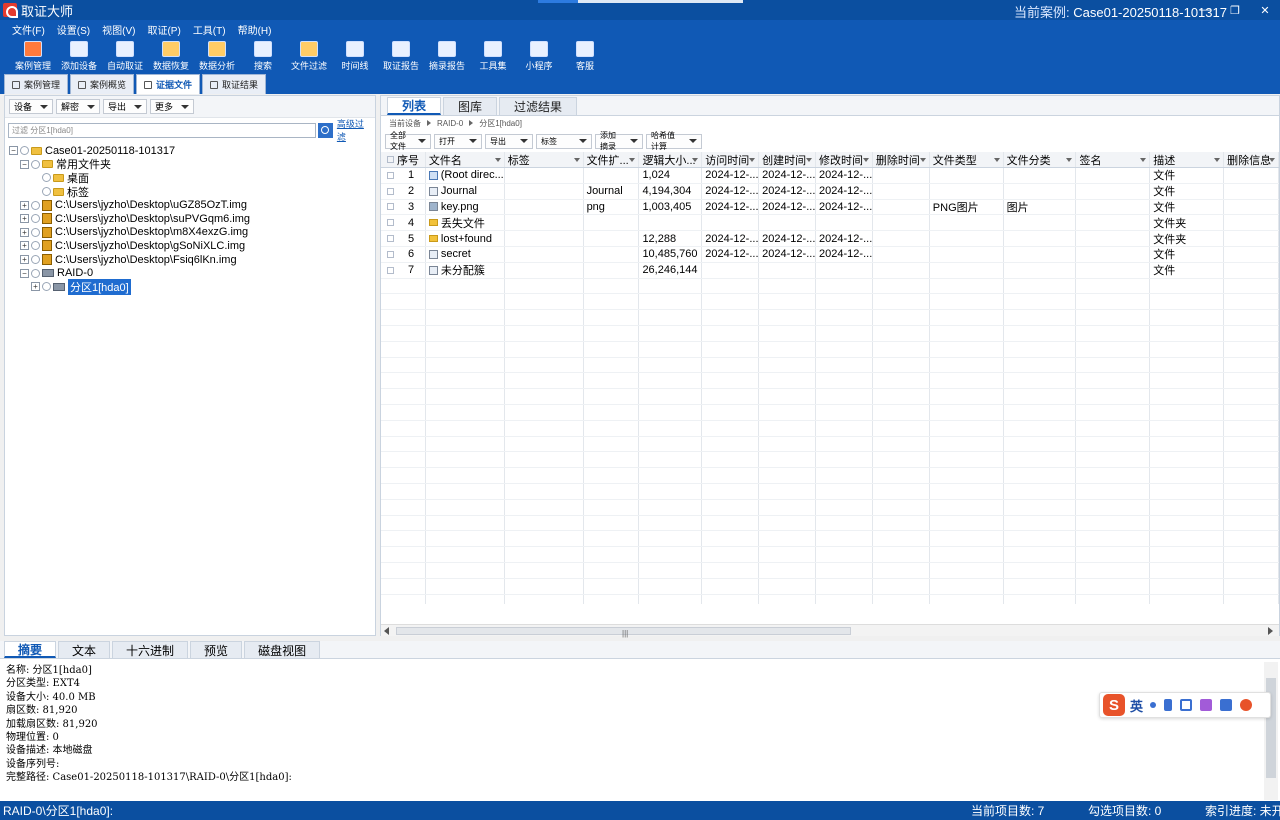  I want to click on view-tab: 过滤结果, so click(538, 106).